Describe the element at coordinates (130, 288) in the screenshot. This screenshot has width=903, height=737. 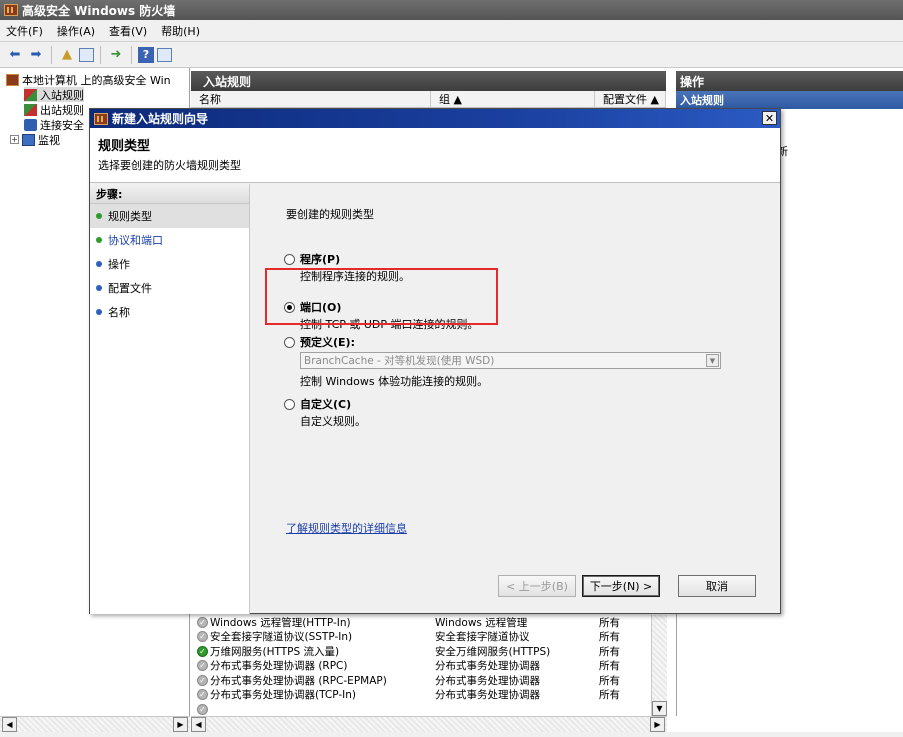
I see `step-label: 配置文件` at that location.